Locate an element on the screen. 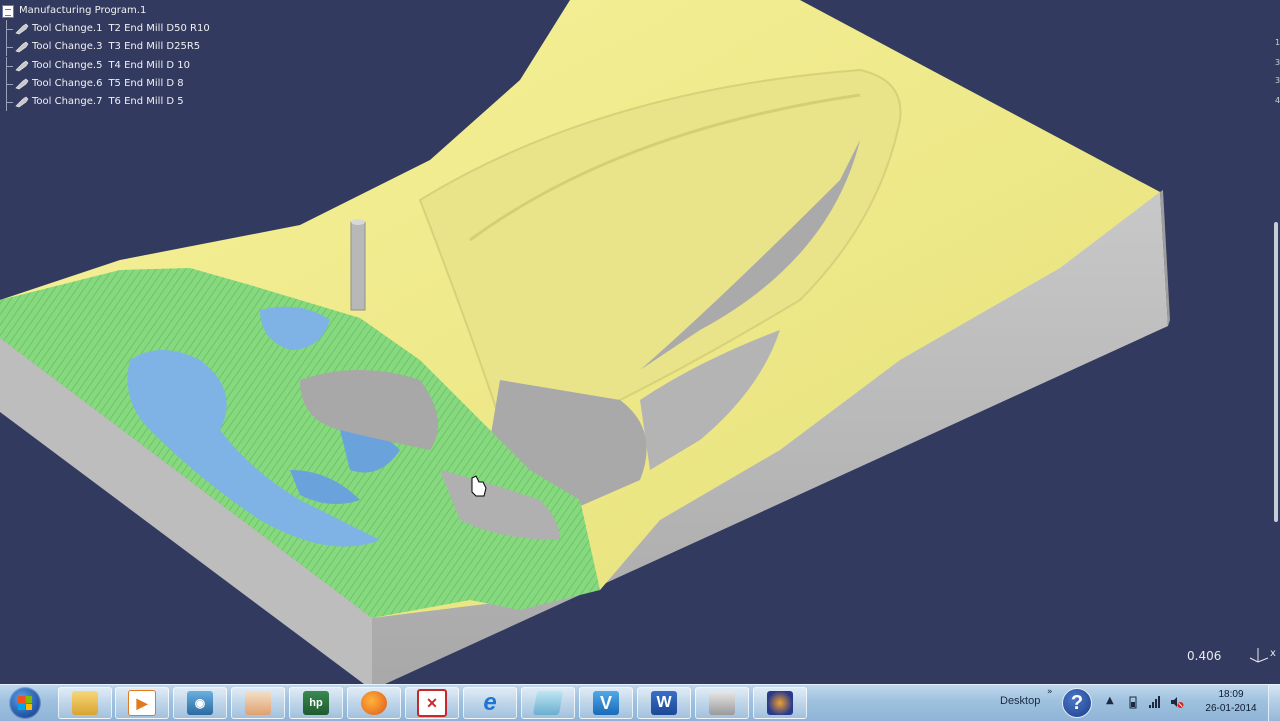 The height and width of the screenshot is (721, 1280). tool-change-name: Tool Change.1 is located at coordinates (67, 29).